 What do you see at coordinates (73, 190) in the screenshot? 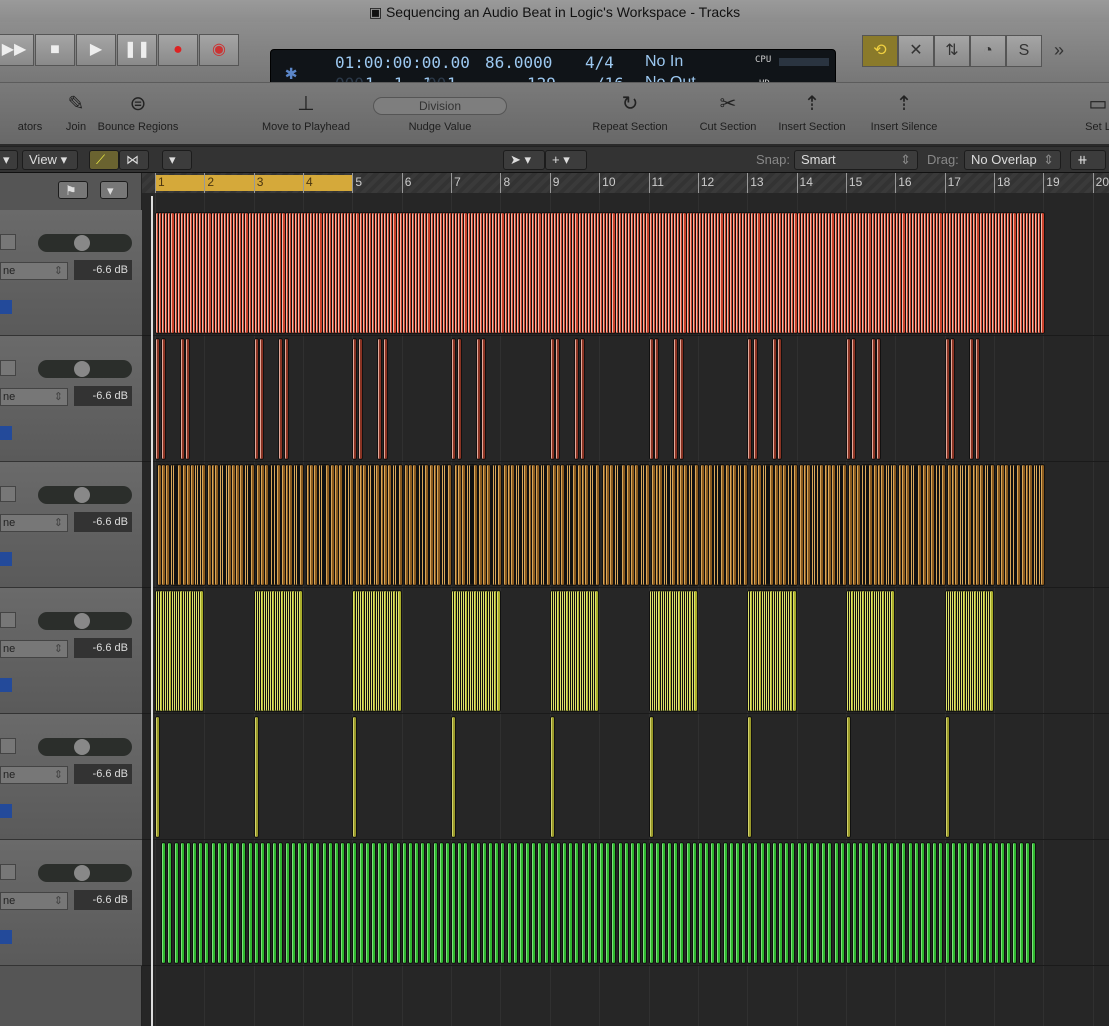
I see `track-options-icon: ⚑` at bounding box center [73, 190].